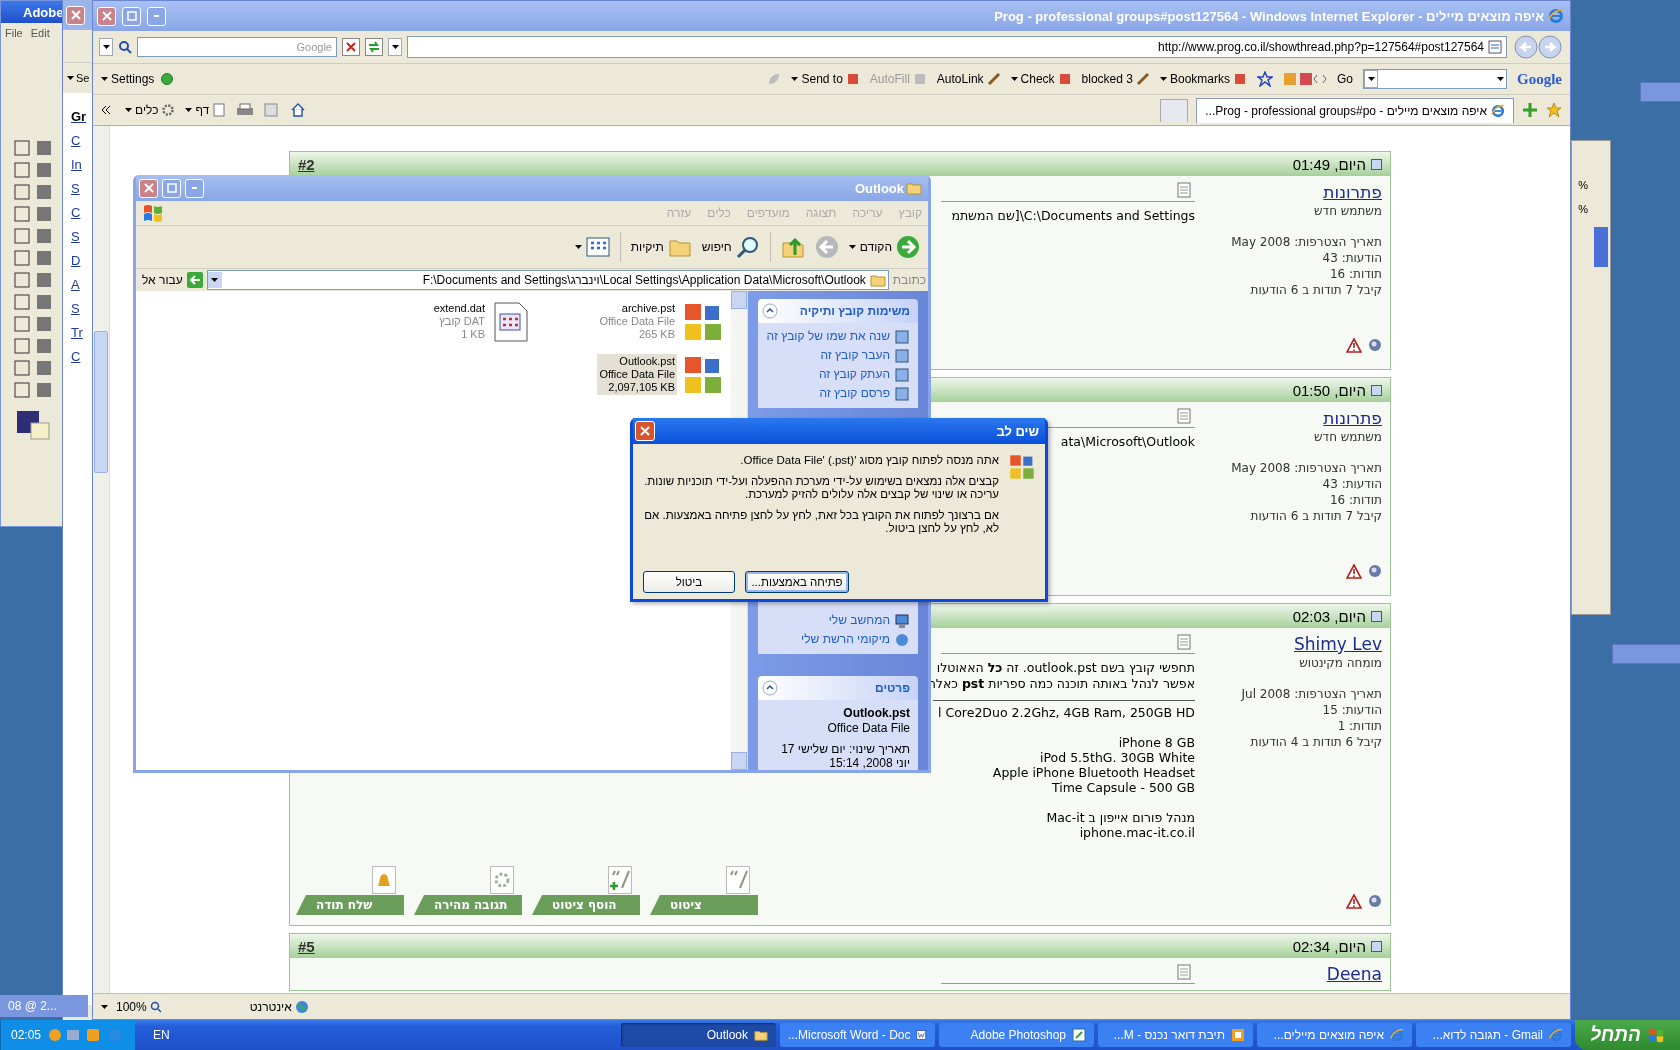 The image size is (1680, 1050). What do you see at coordinates (1601, 247) in the screenshot?
I see `scroll-thumb` at bounding box center [1601, 247].